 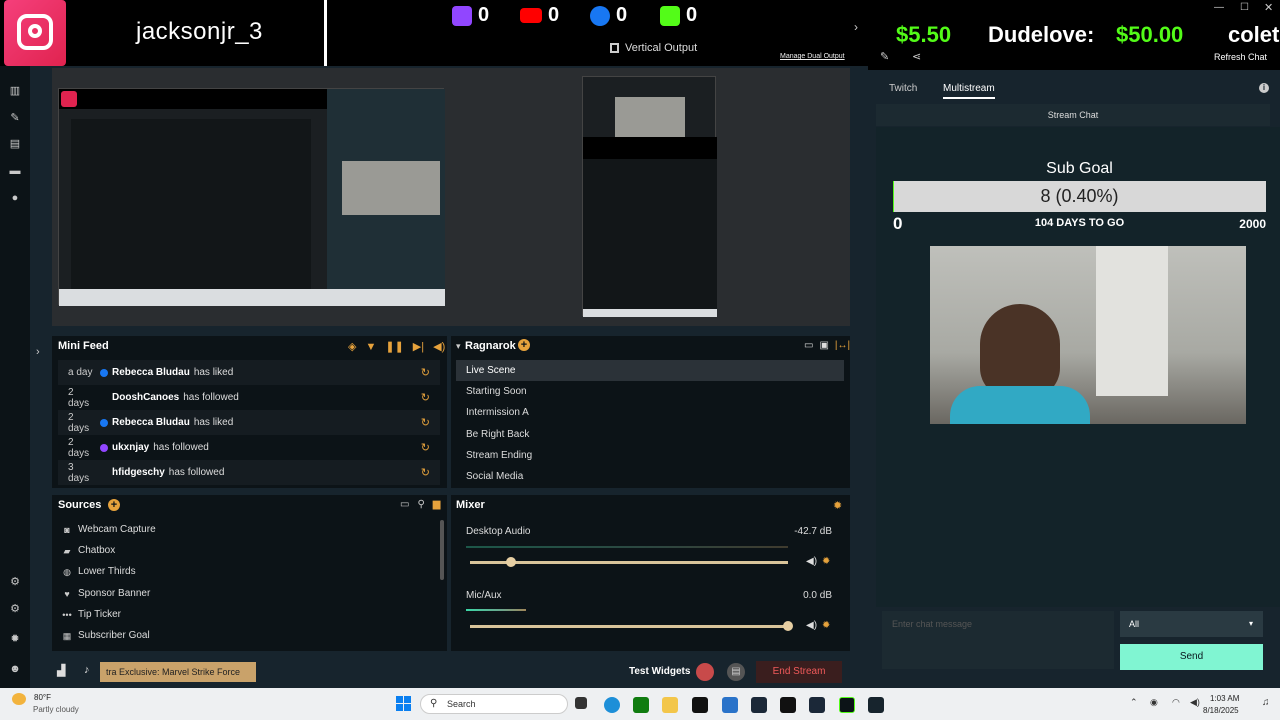 What do you see at coordinates (1176, 702) in the screenshot?
I see `wifi-icon: ◠` at bounding box center [1176, 702].